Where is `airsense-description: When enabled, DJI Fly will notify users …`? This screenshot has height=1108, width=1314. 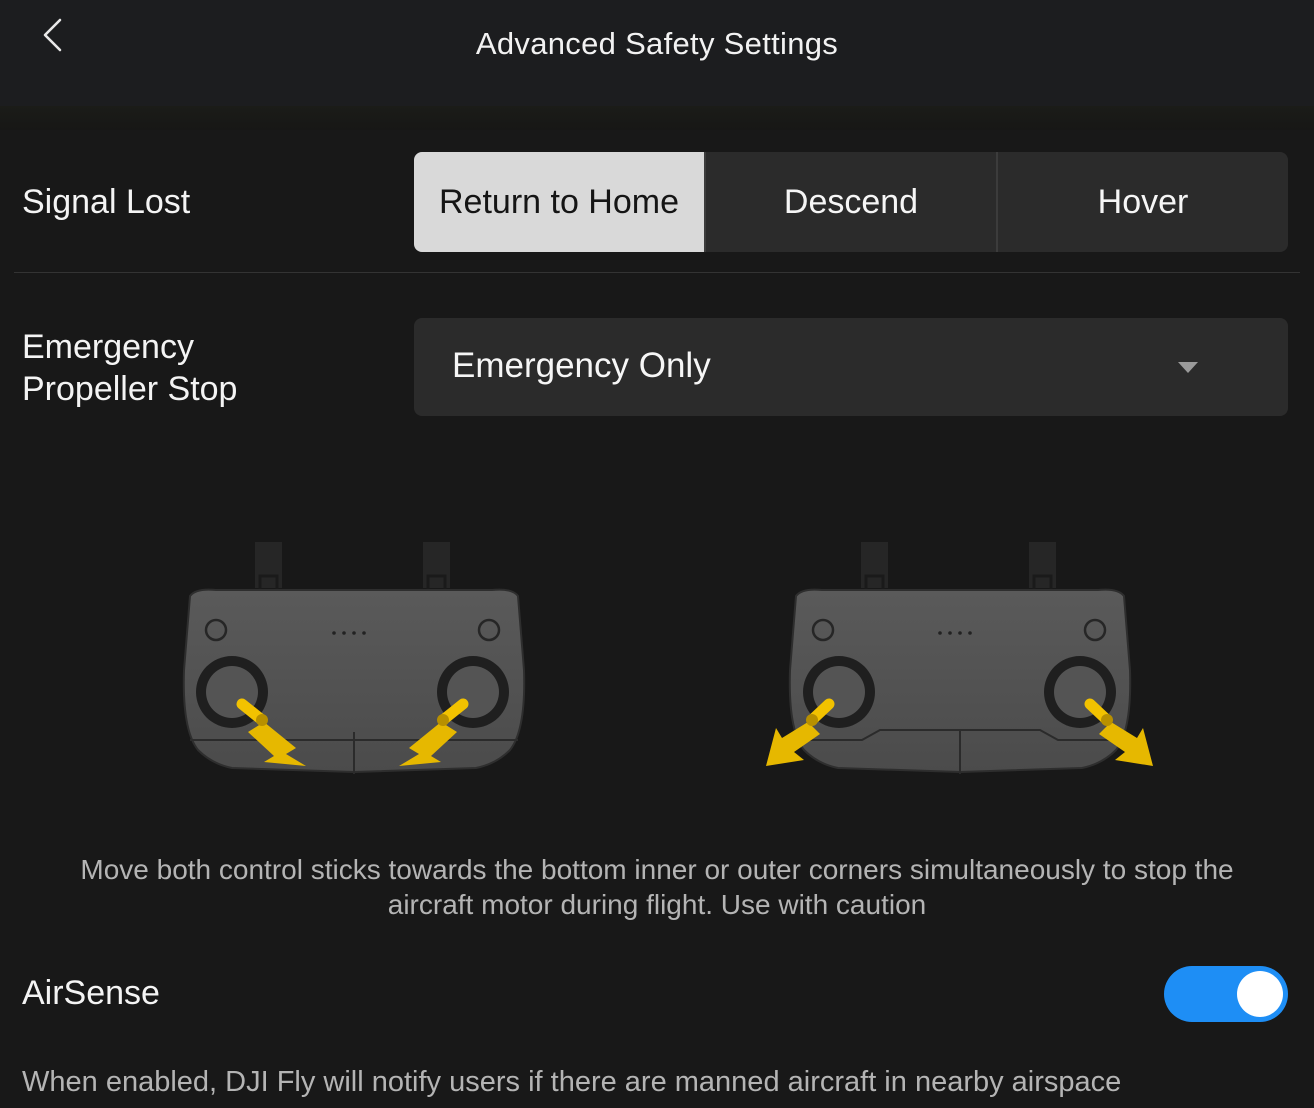 airsense-description: When enabled, DJI Fly will notify users … is located at coordinates (572, 1082).